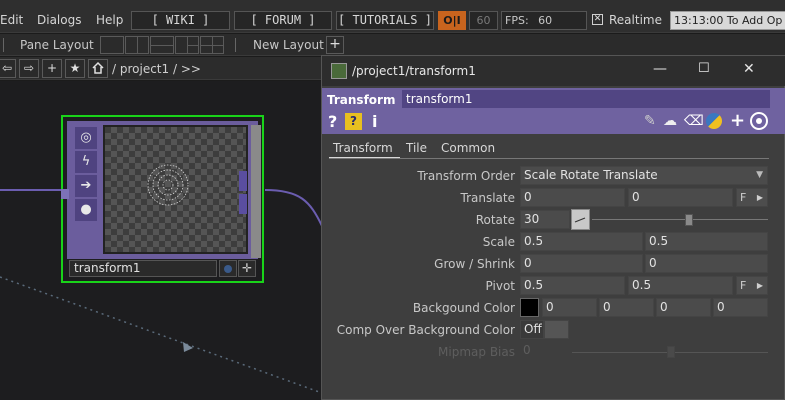 The height and width of the screenshot is (400, 785). Describe the element at coordinates (680, 285) in the screenshot. I see `pivot-y-field: 0.5` at that location.